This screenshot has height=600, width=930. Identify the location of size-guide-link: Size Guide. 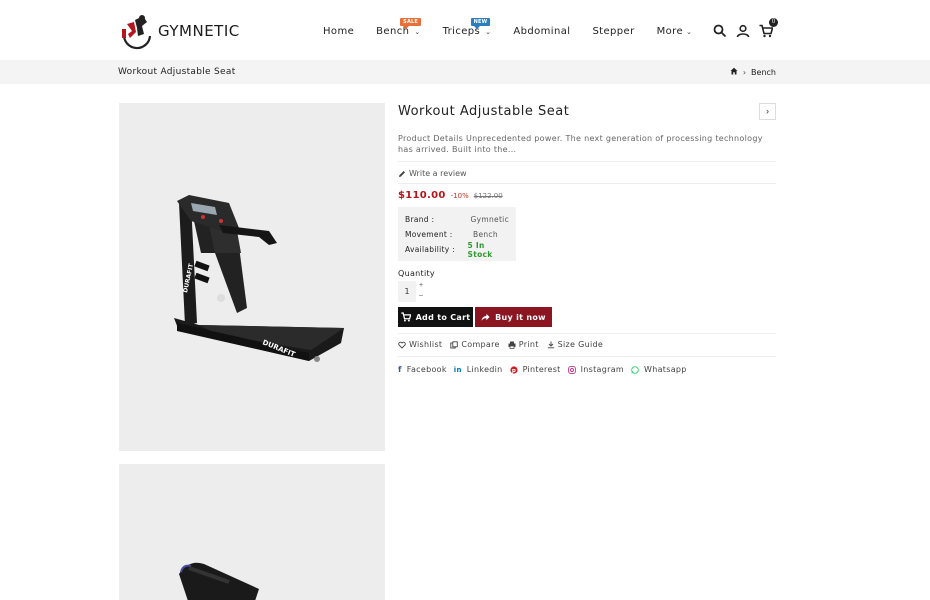
(575, 344).